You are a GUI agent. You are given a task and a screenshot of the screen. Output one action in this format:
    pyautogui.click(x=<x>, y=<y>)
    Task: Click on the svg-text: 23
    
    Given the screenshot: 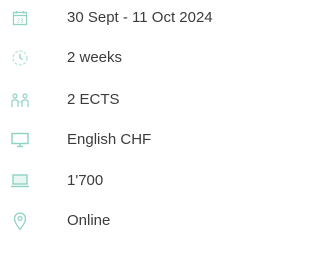 What is the action you would take?
    pyautogui.click(x=20, y=22)
    